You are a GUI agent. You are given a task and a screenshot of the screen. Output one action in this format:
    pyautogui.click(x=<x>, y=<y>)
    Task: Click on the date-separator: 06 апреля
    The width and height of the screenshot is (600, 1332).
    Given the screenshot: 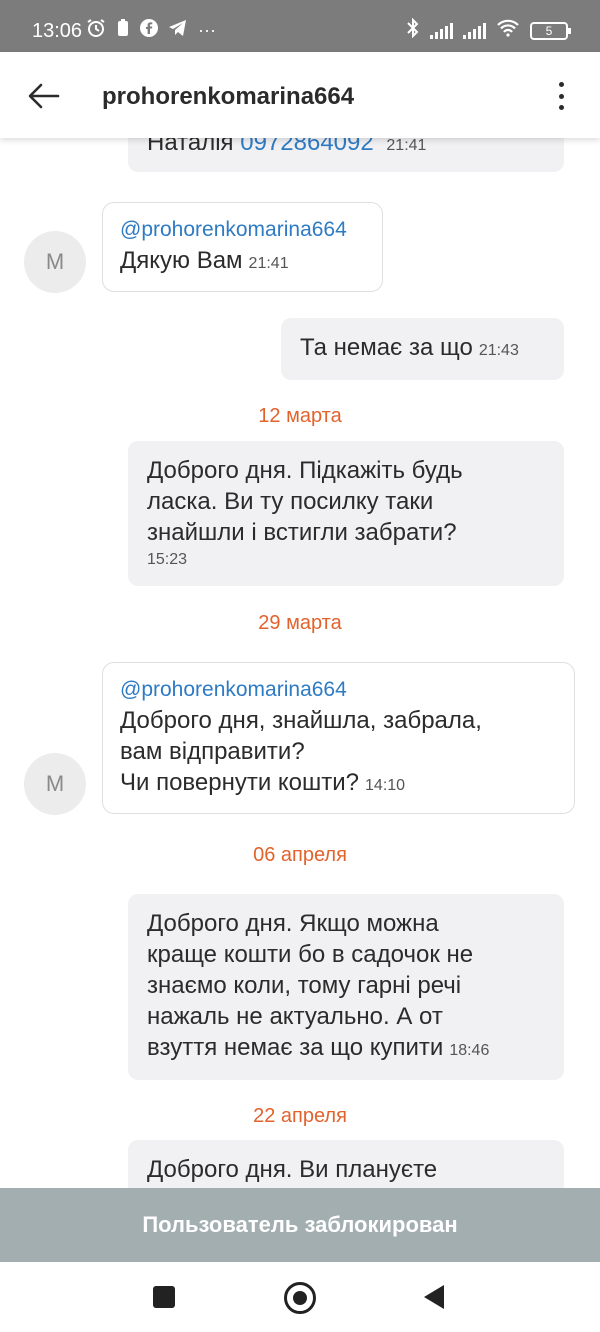 What is the action you would take?
    pyautogui.click(x=300, y=855)
    